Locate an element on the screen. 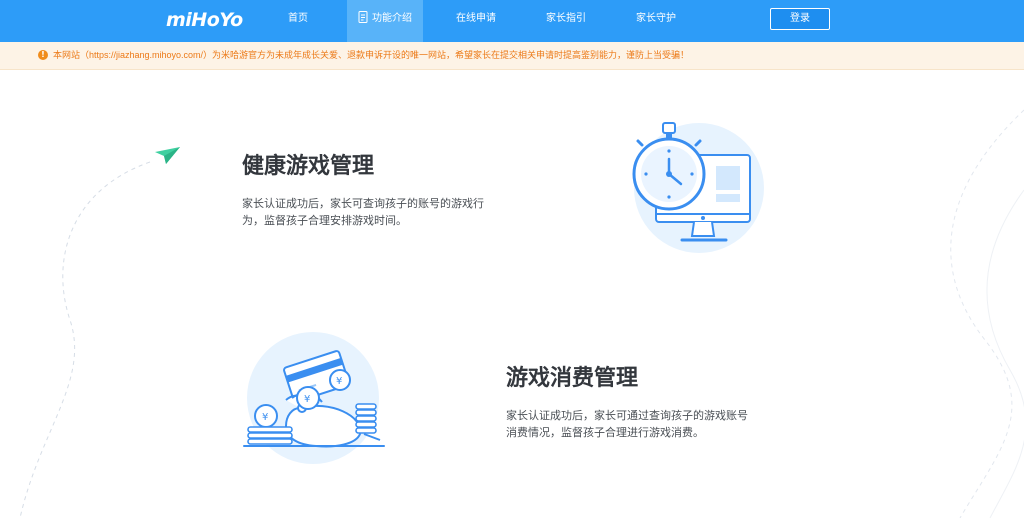 Image resolution: width=1024 pixels, height=518 pixels. nav-online-apply-label: 在线申请 is located at coordinates (476, 18).